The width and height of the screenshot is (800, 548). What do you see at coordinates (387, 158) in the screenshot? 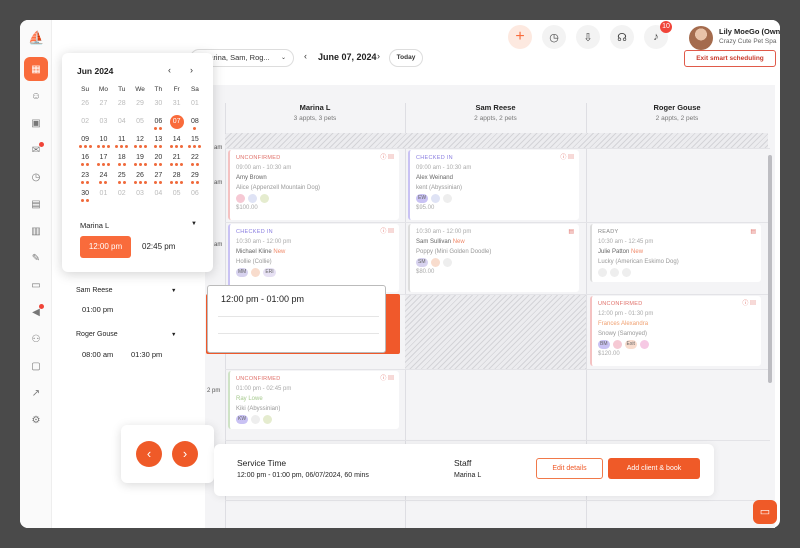
I see `alert-icon: ⓘ ▤` at bounding box center [387, 158].